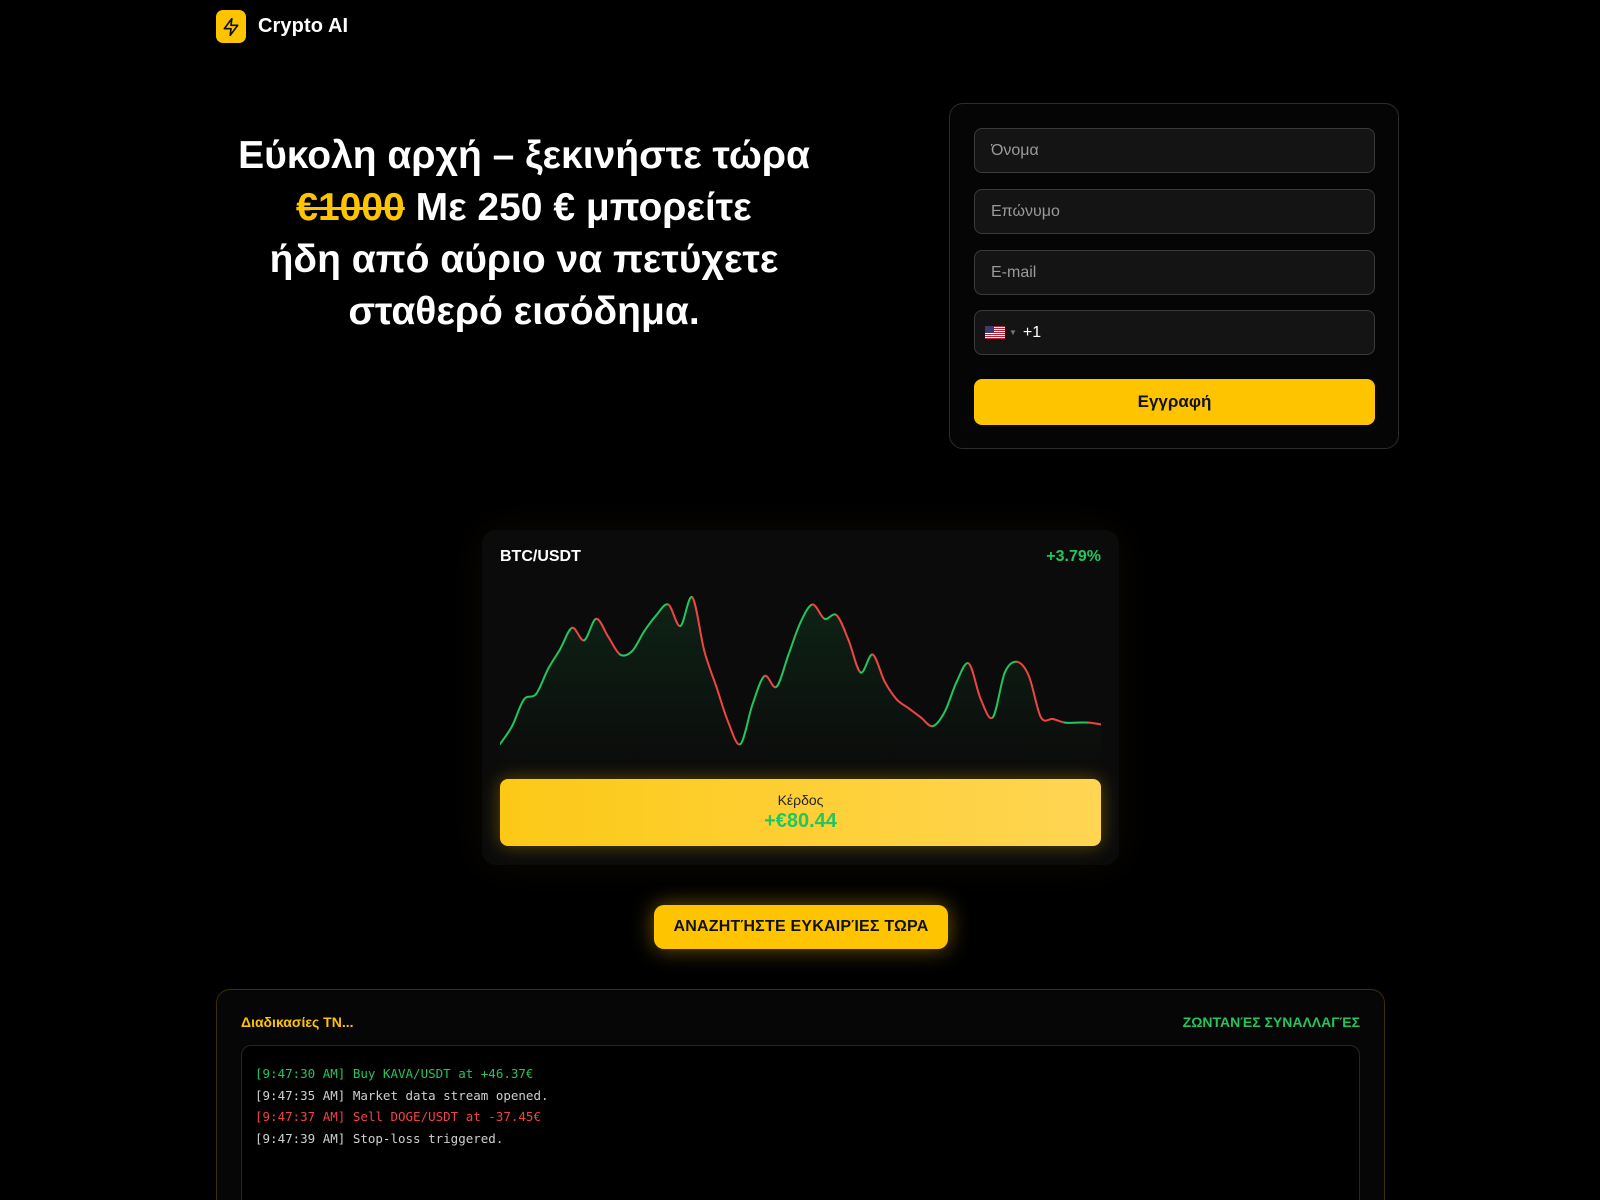 This screenshot has width=1600, height=1200. What do you see at coordinates (995, 332) in the screenshot?
I see `us-flag-icon` at bounding box center [995, 332].